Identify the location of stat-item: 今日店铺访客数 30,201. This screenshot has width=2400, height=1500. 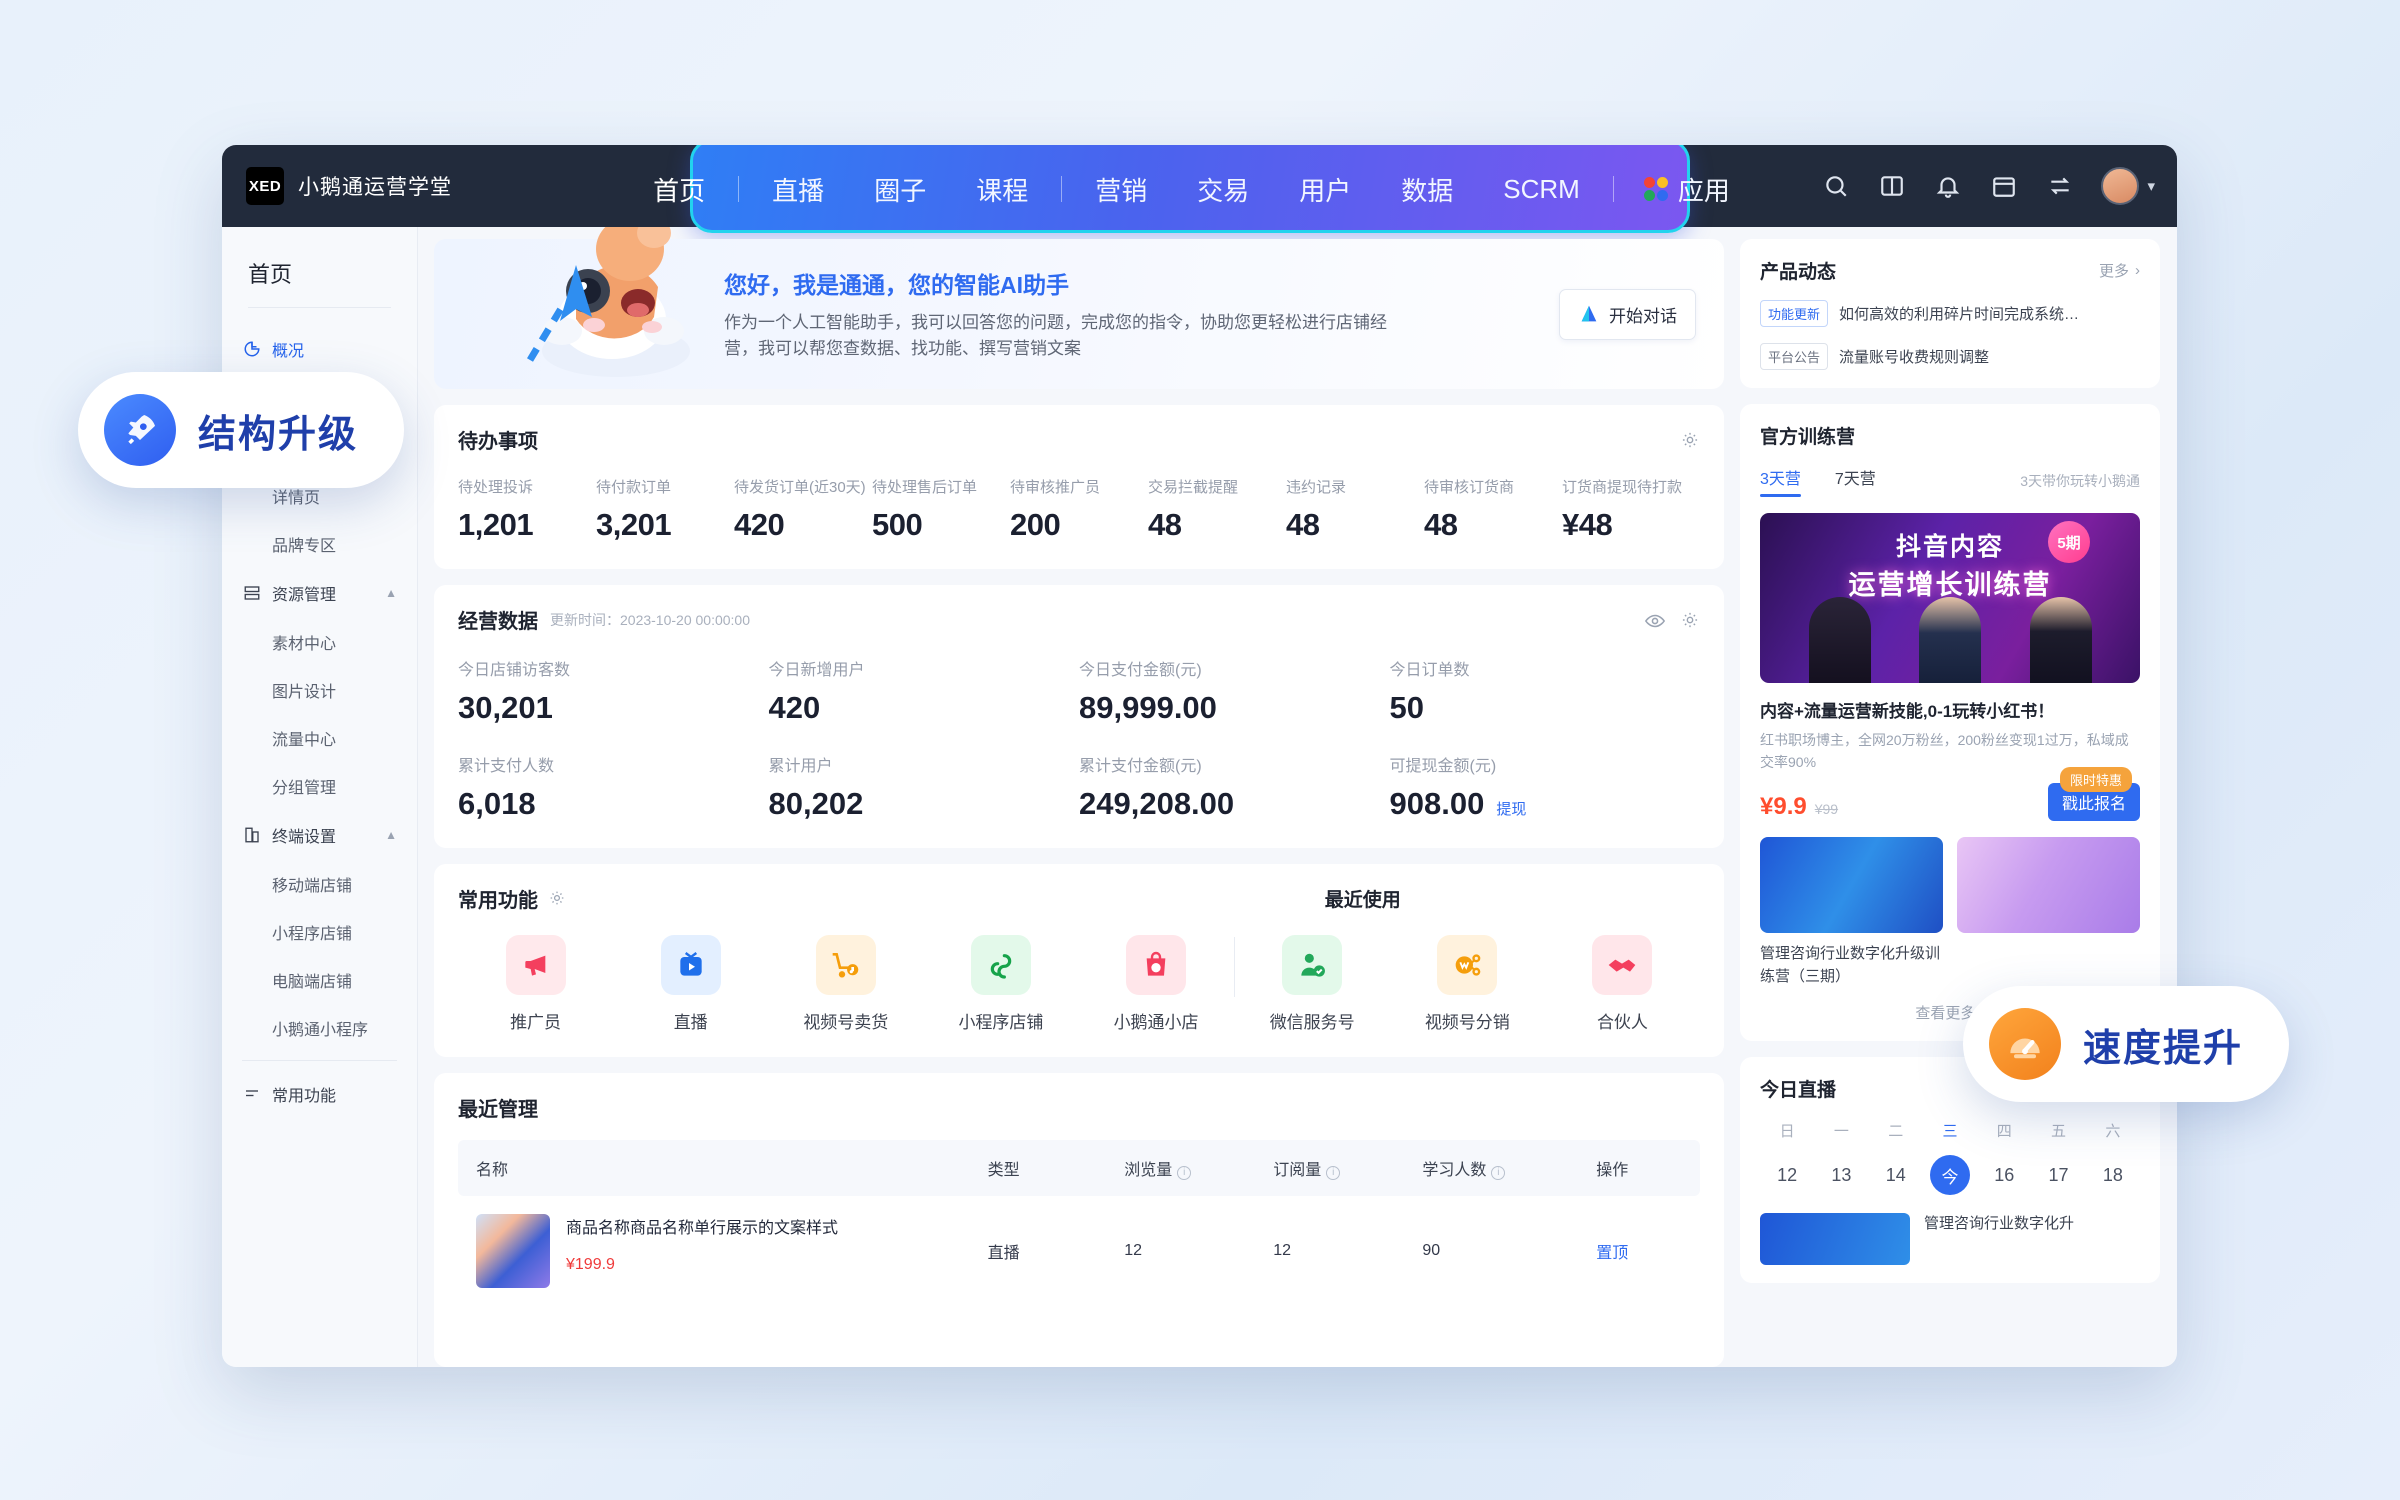
(613, 691).